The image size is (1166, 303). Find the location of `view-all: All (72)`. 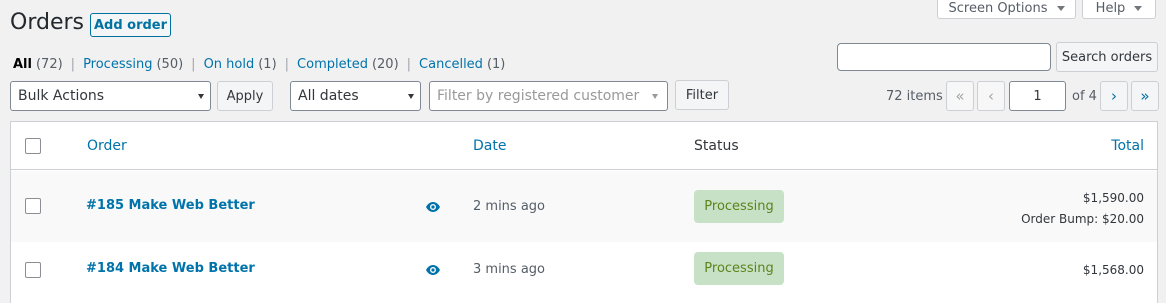

view-all: All (72) is located at coordinates (38, 64).